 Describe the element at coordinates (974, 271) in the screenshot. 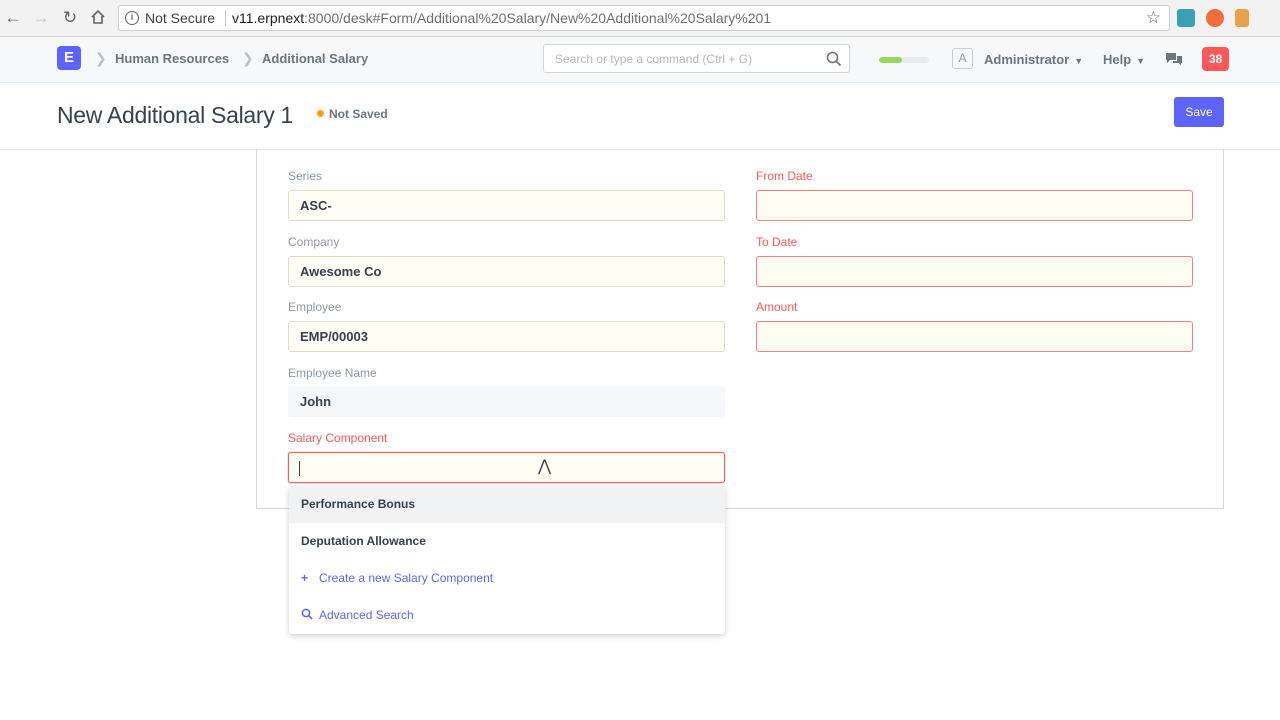

I see `to-date-input` at that location.